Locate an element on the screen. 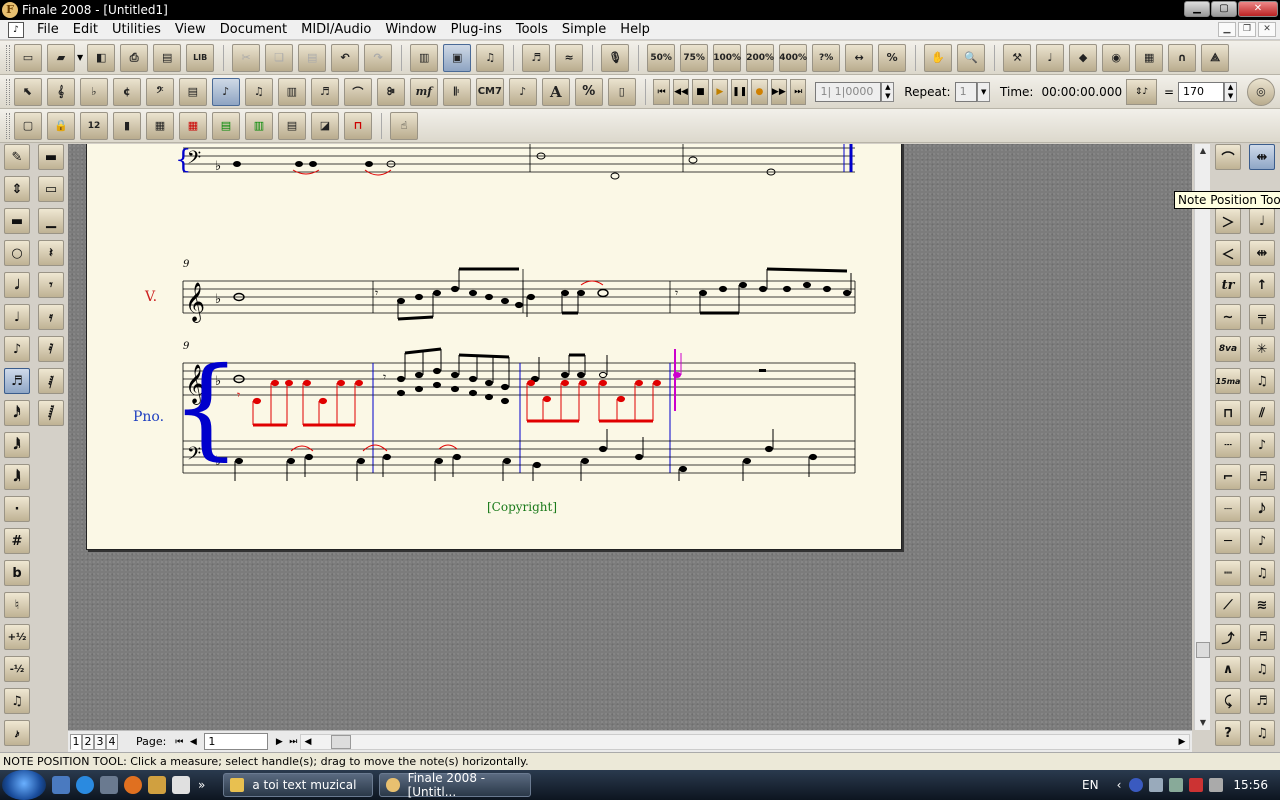 Image resolution: width=1280 pixels, height=800 pixels. redo-icon: ↷ is located at coordinates (378, 57).